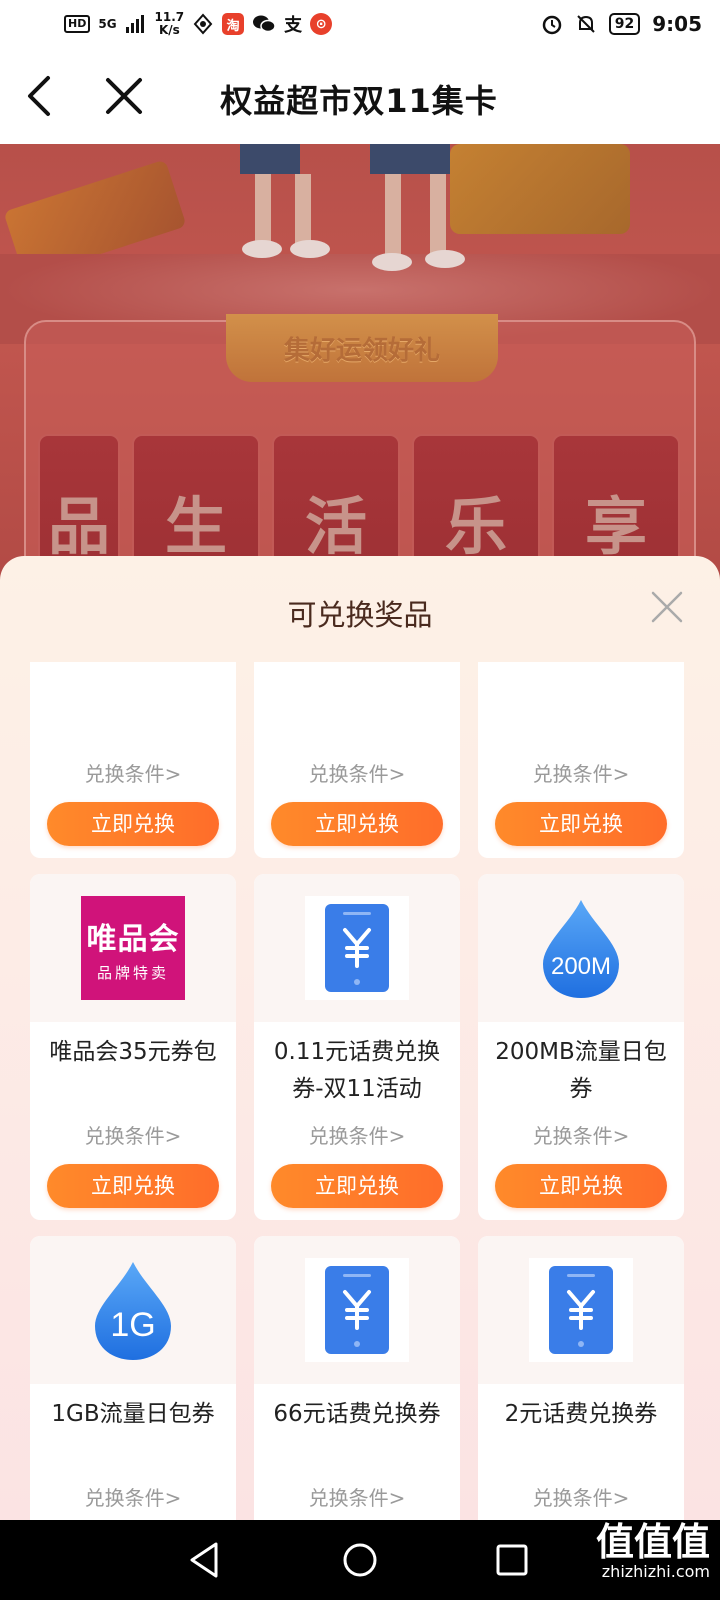  Describe the element at coordinates (581, 966) in the screenshot. I see `svg-text: 200M` at that location.